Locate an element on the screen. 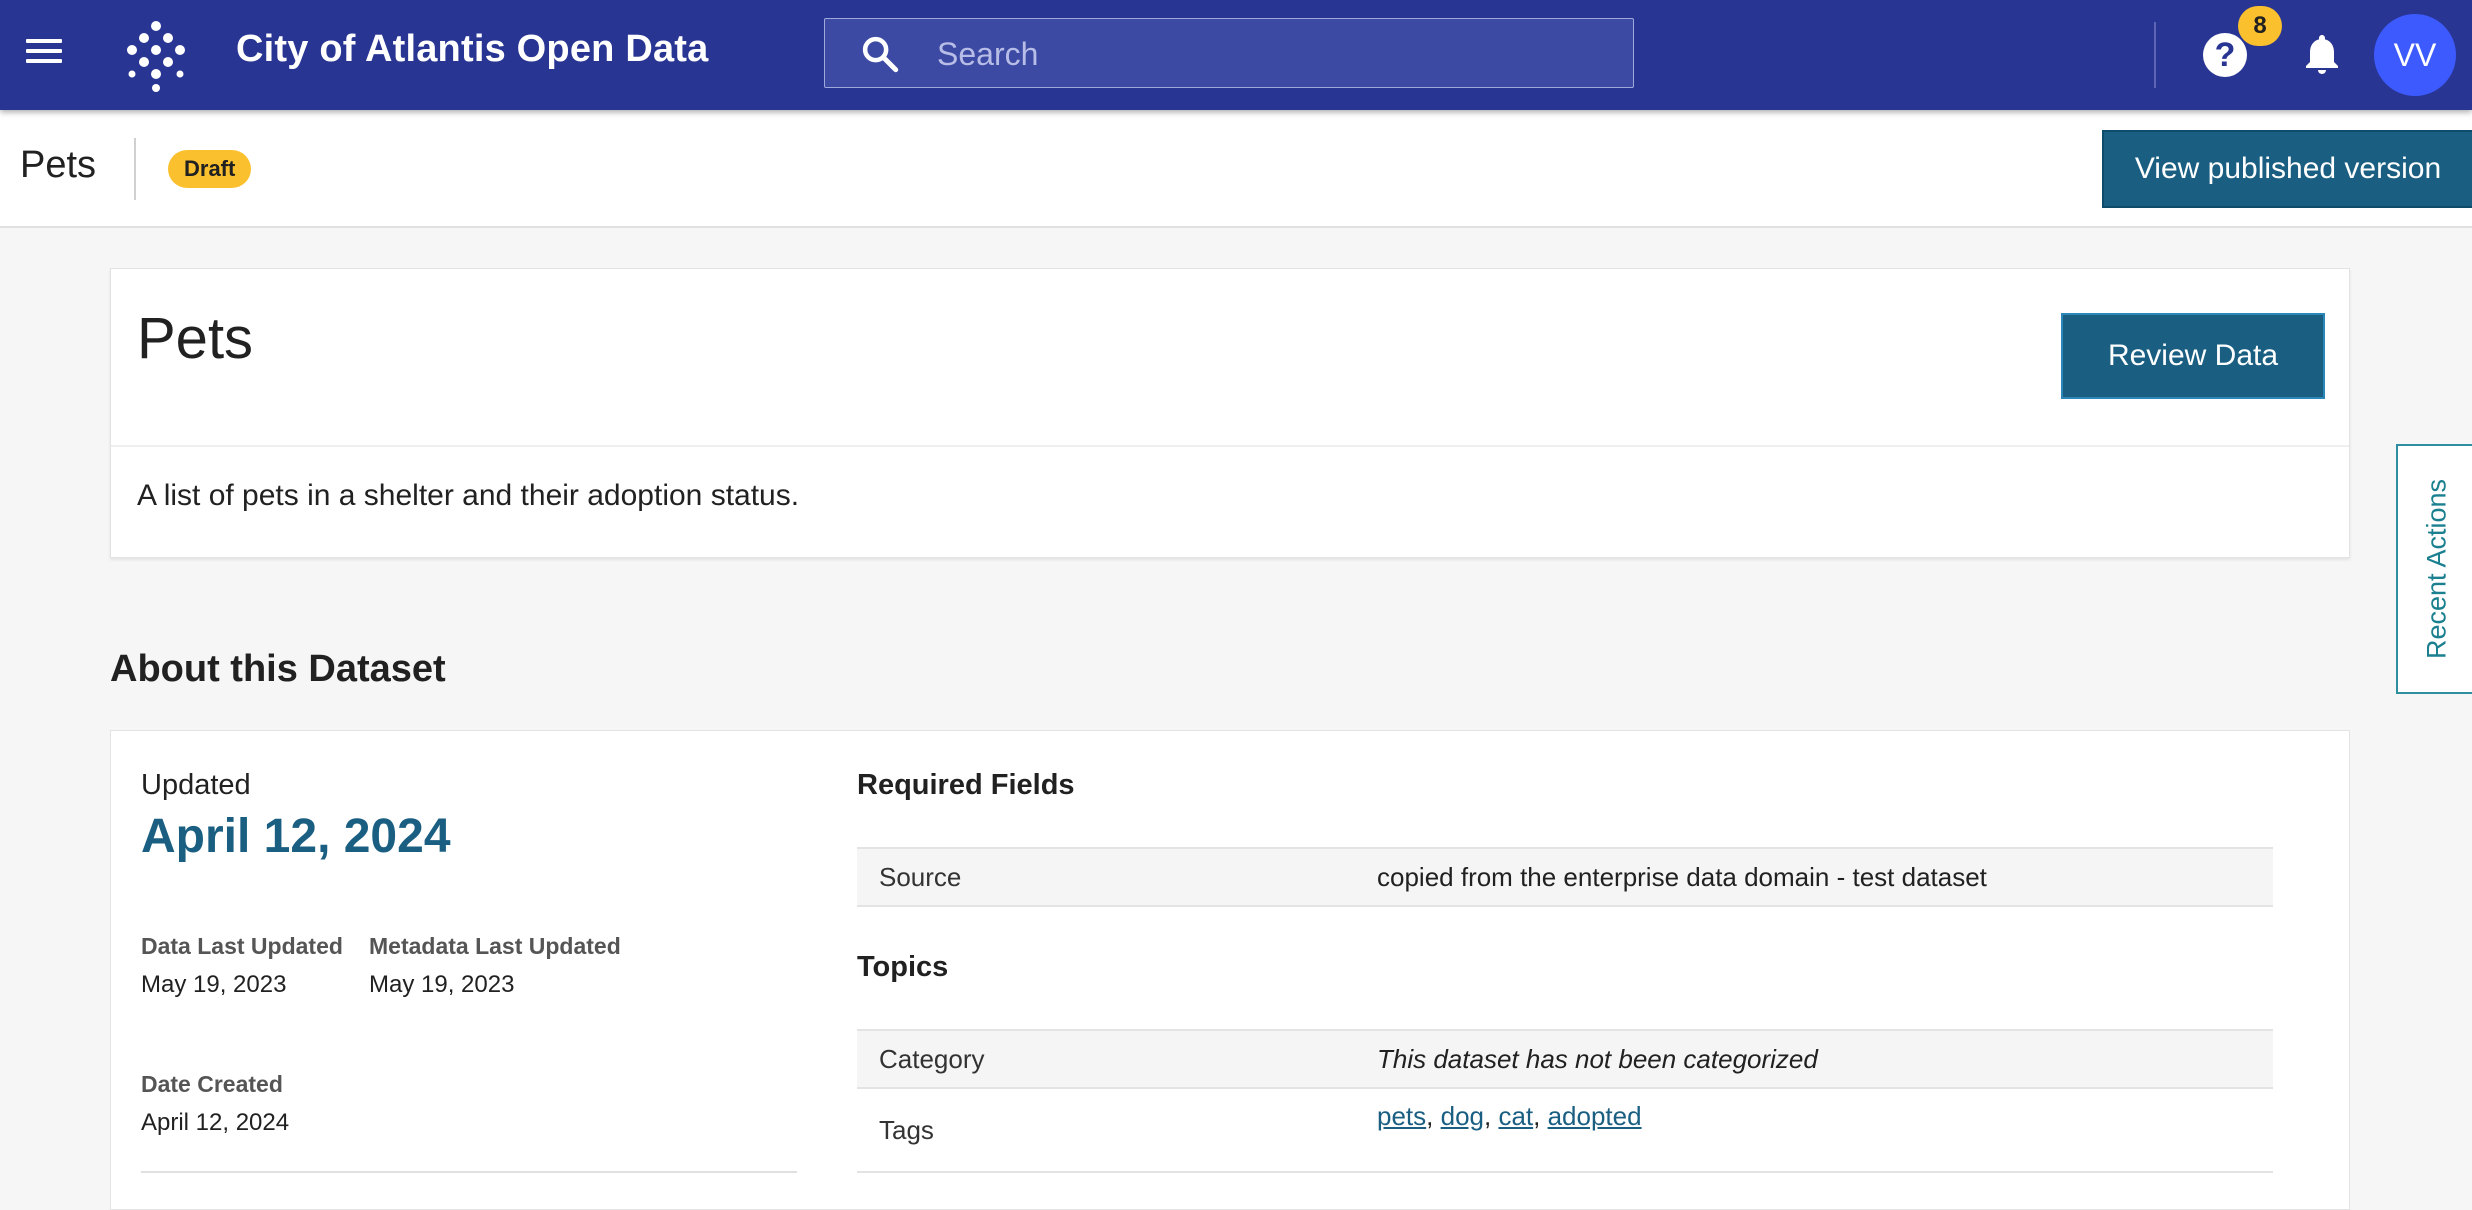  help-icon: ? is located at coordinates (2225, 55).